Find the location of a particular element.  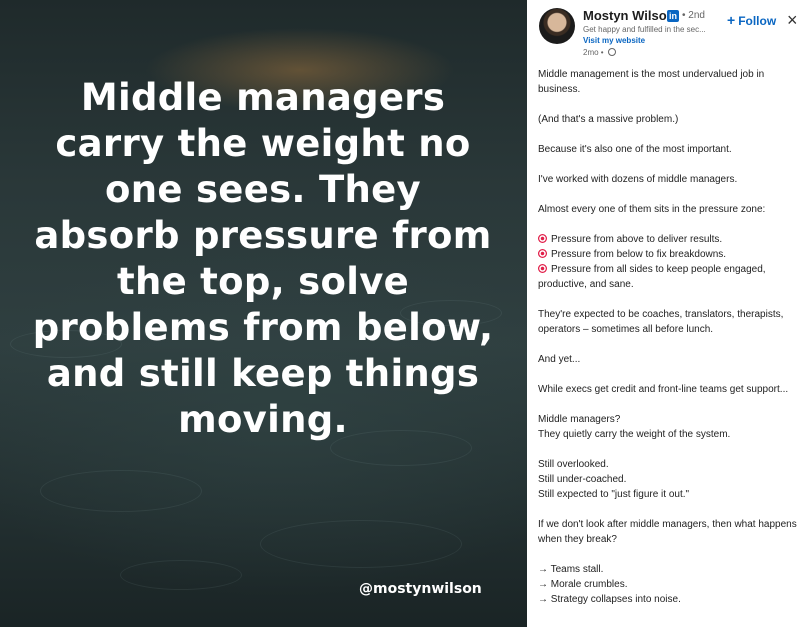

follow-button: + Follow is located at coordinates (751, 20).